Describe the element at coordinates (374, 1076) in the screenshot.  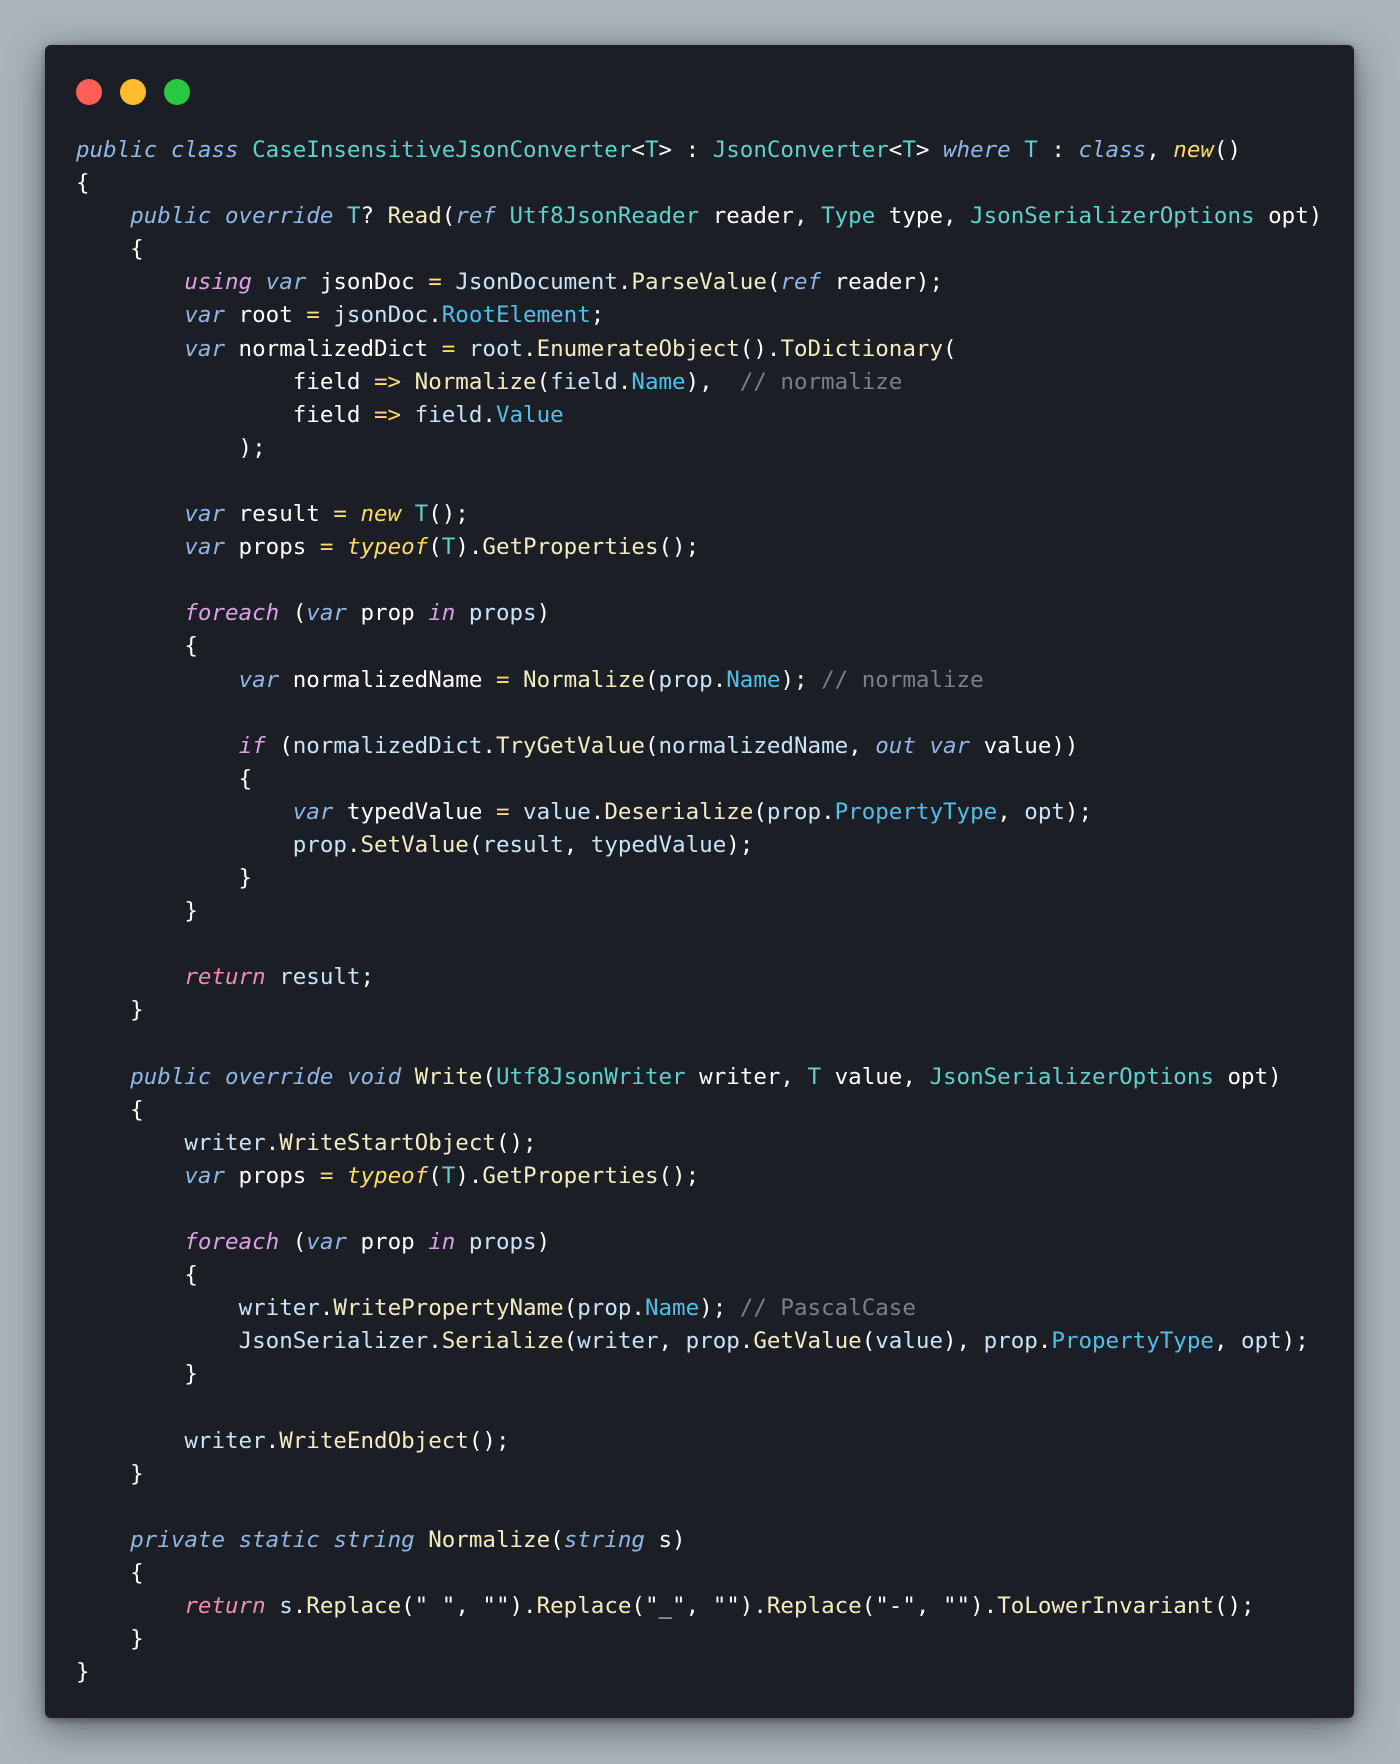
I see `code-token: void` at that location.